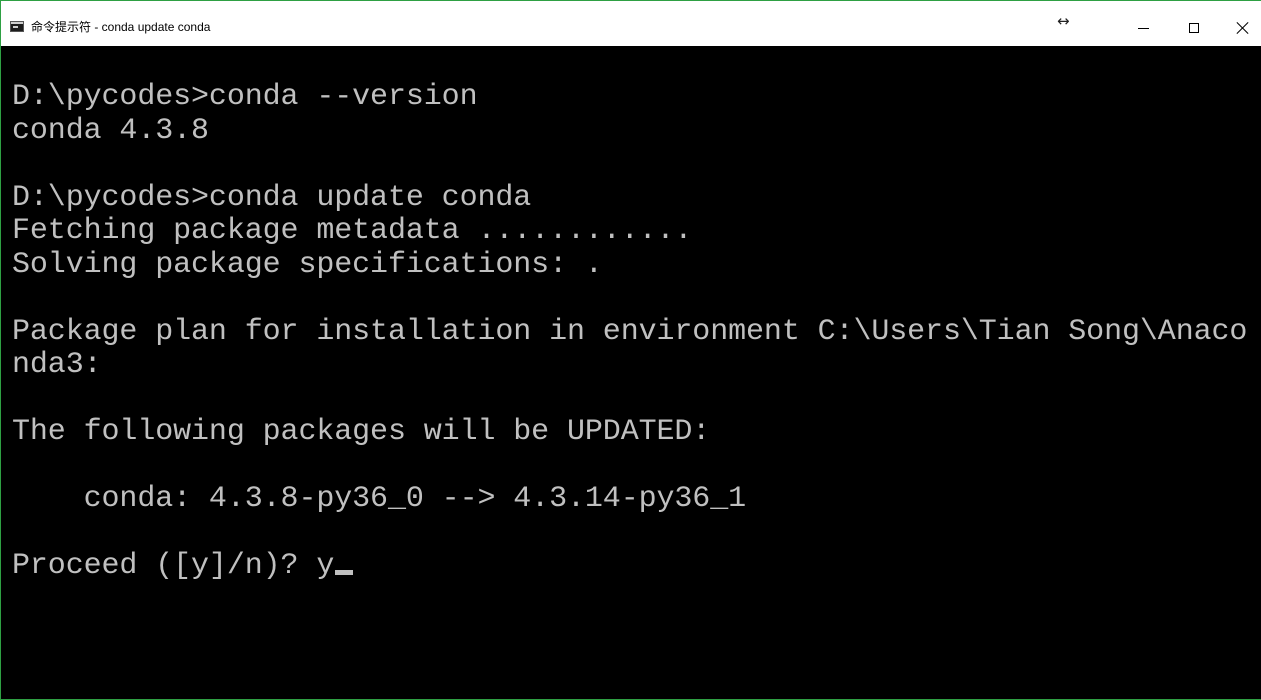 This screenshot has height=700, width=1261. Describe the element at coordinates (307, 264) in the screenshot. I see `console-line: Solving package specifications: .` at that location.